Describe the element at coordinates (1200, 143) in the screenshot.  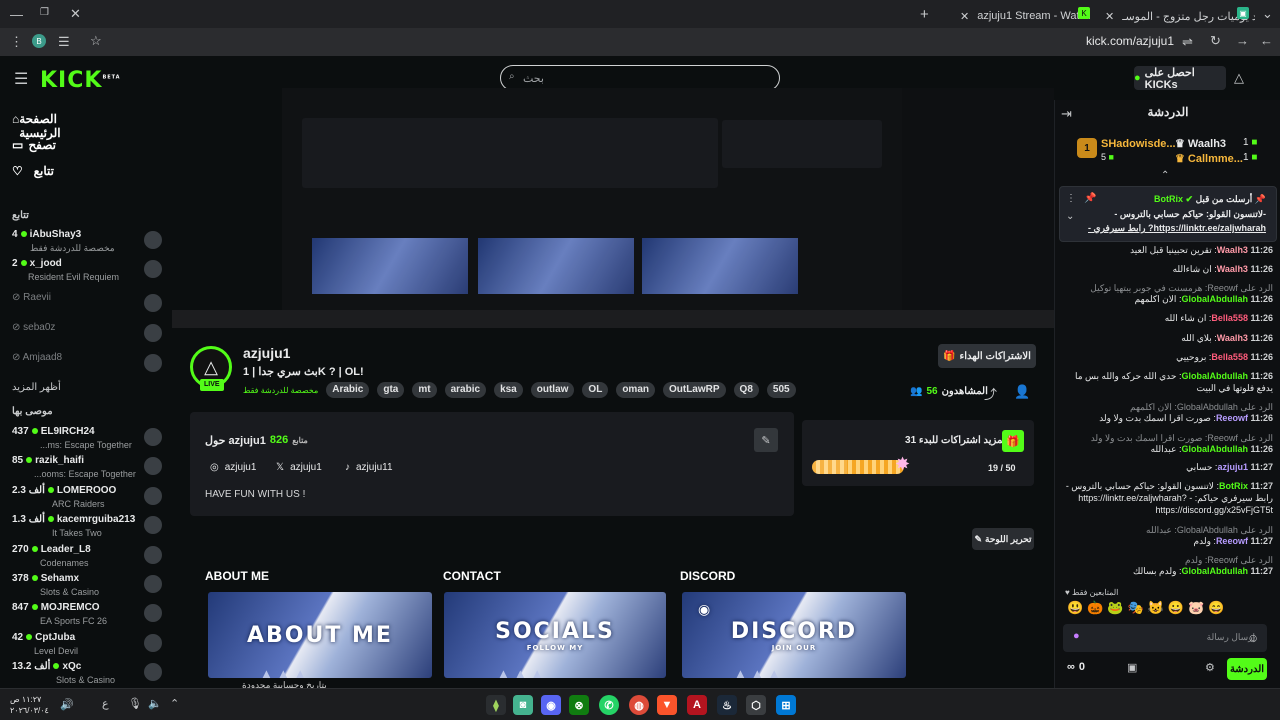
I see `leaderboard-user: ♛ Waalh3` at that location.